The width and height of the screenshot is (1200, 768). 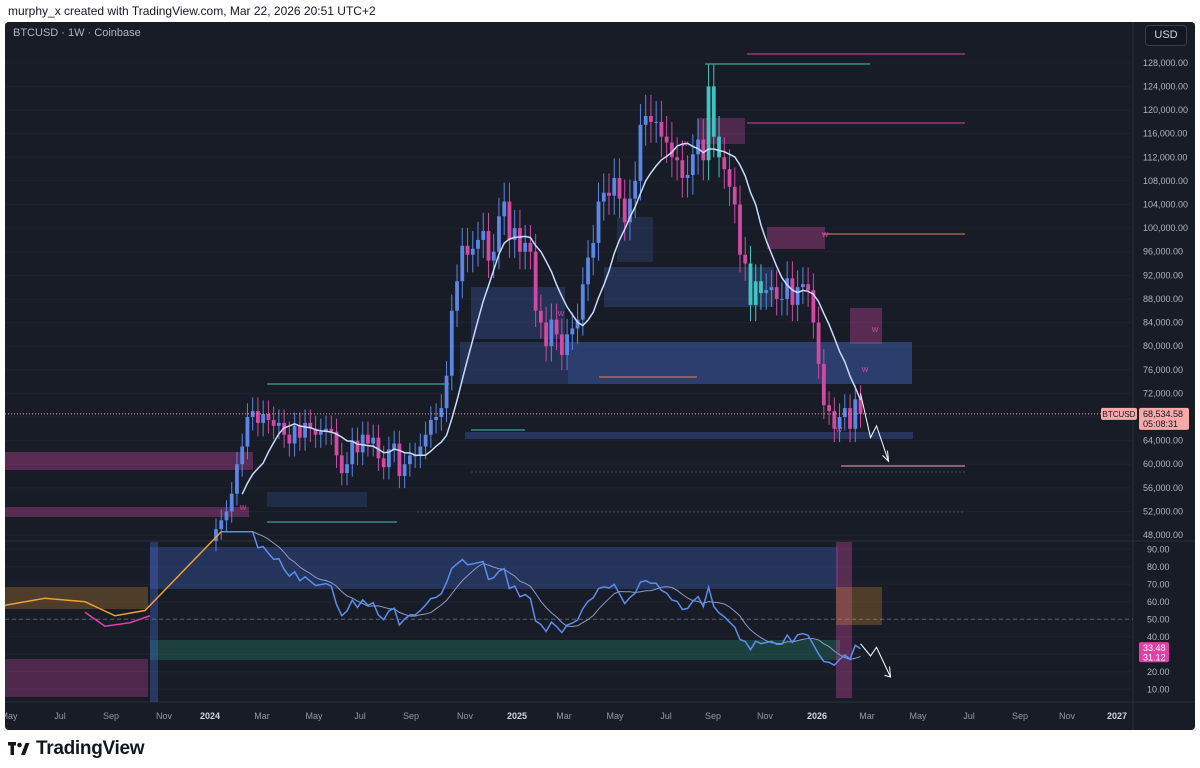 What do you see at coordinates (1158, 637) in the screenshot?
I see `rsi-tick-label: 40.00` at bounding box center [1158, 637].